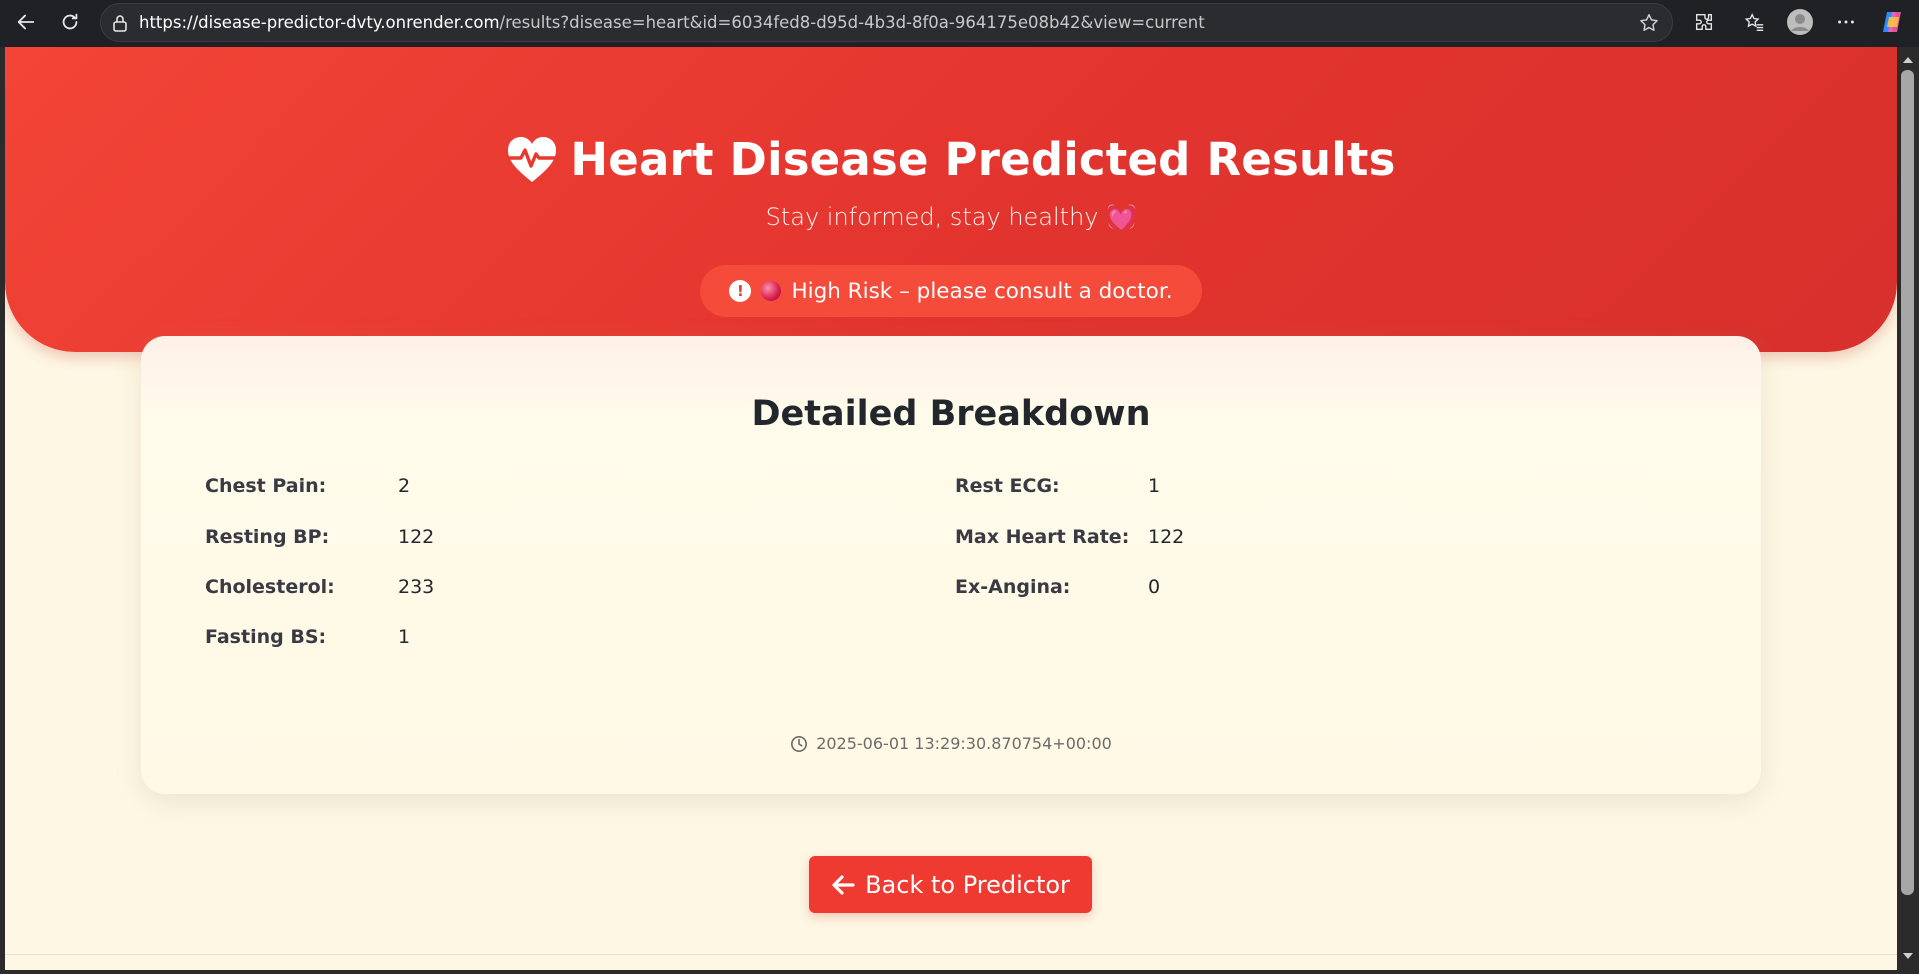  Describe the element at coordinates (799, 743) in the screenshot. I see `clock-icon` at that location.